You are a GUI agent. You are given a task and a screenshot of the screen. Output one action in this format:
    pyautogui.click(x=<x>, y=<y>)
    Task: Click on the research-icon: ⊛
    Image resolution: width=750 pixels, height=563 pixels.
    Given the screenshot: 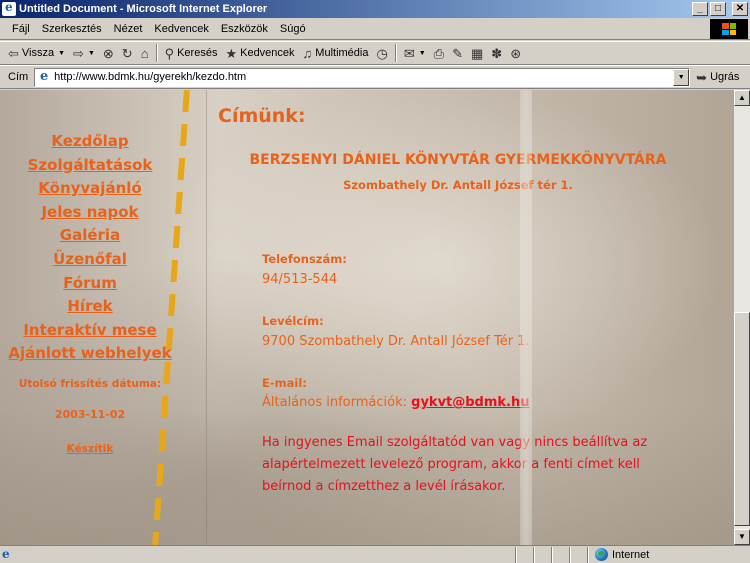 What is the action you would take?
    pyautogui.click(x=516, y=53)
    